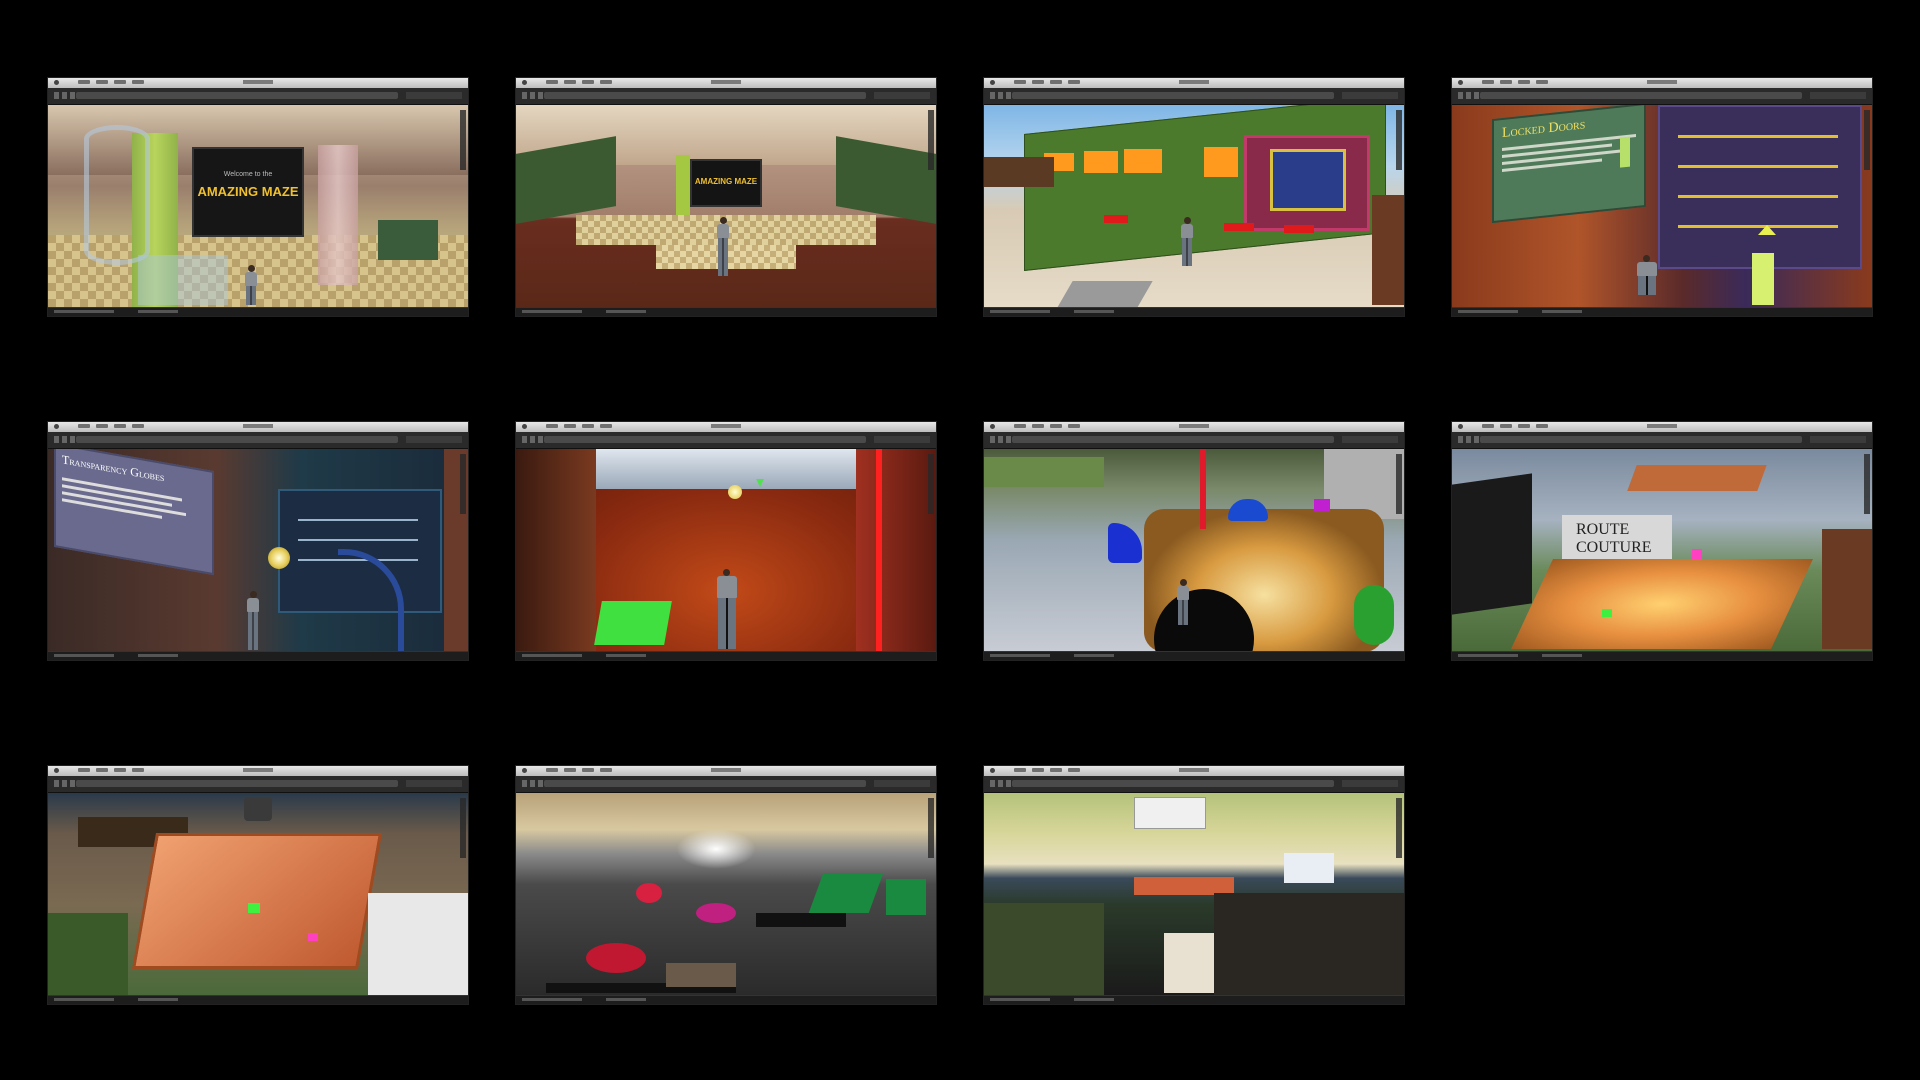 This screenshot has height=1080, width=1920. What do you see at coordinates (248, 174) in the screenshot?
I see `sign-caption: Welcome to the` at bounding box center [248, 174].